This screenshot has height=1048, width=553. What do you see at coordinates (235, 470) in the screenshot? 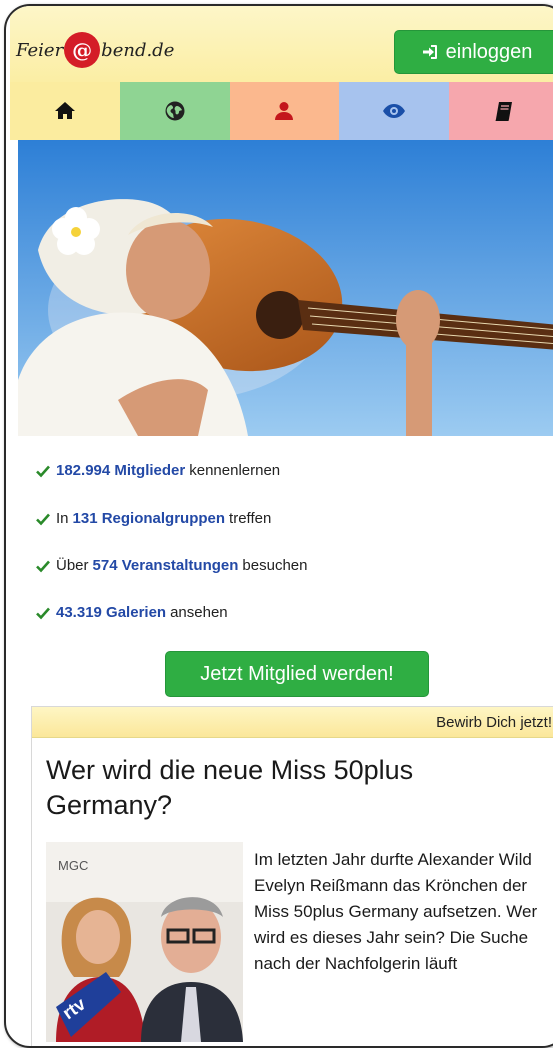
I see `stat-post: kennenlernen` at bounding box center [235, 470].